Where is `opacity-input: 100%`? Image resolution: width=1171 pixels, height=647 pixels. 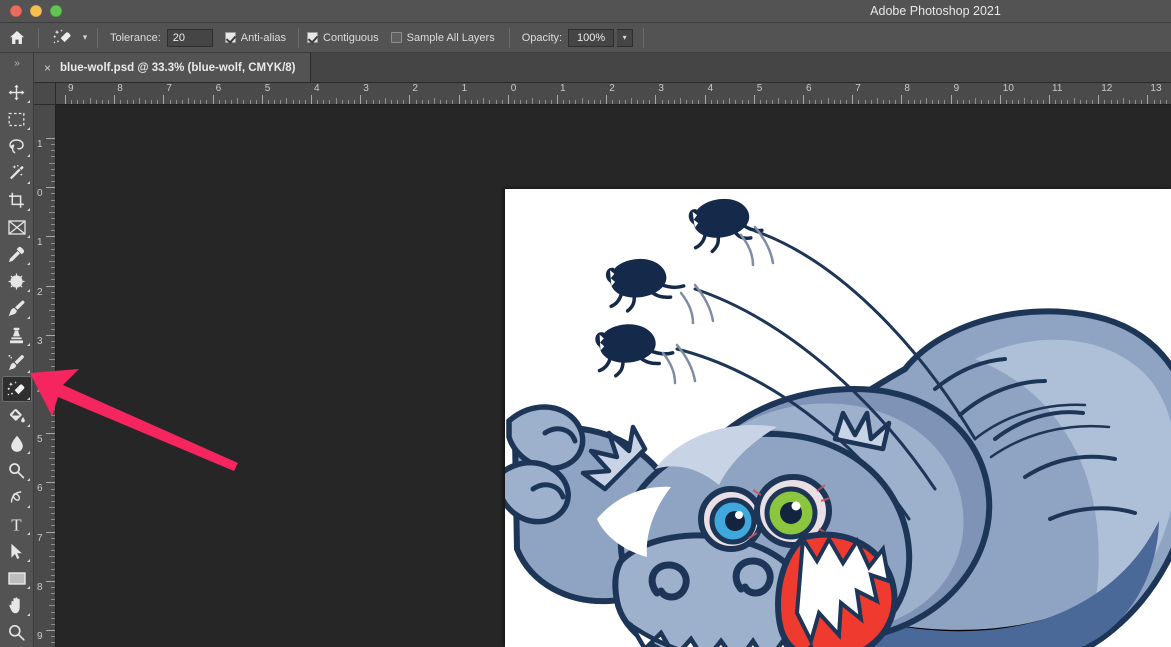
opacity-input: 100% is located at coordinates (591, 37).